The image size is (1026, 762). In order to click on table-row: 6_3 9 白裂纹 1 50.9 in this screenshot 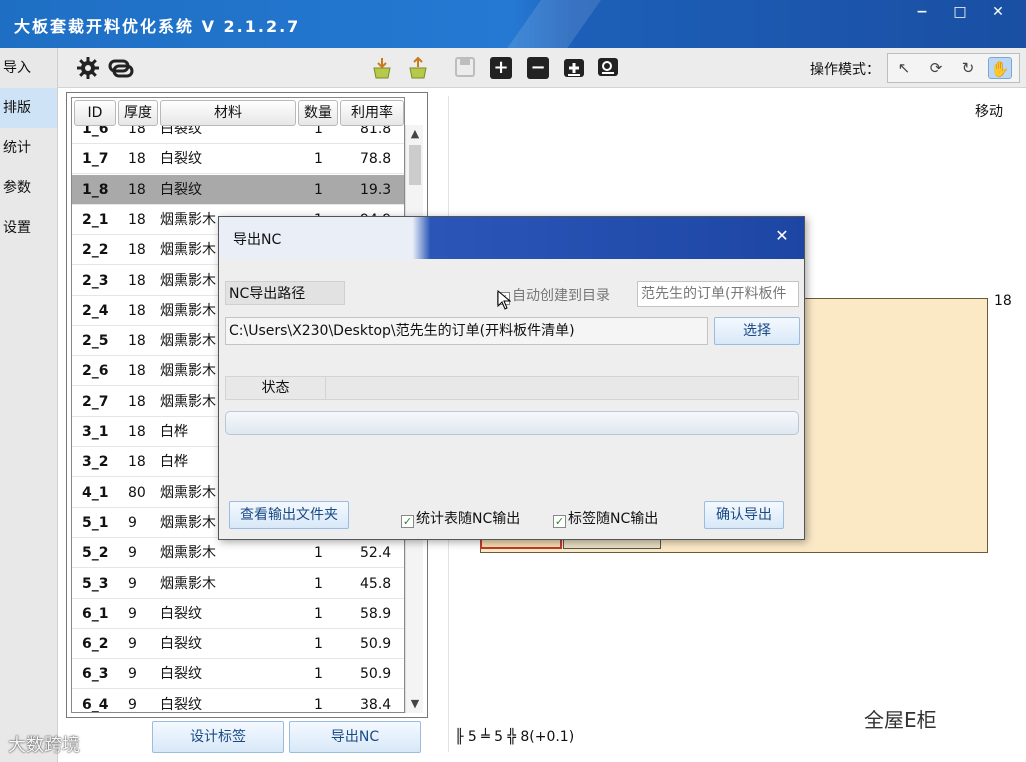, I will do `click(238, 674)`.